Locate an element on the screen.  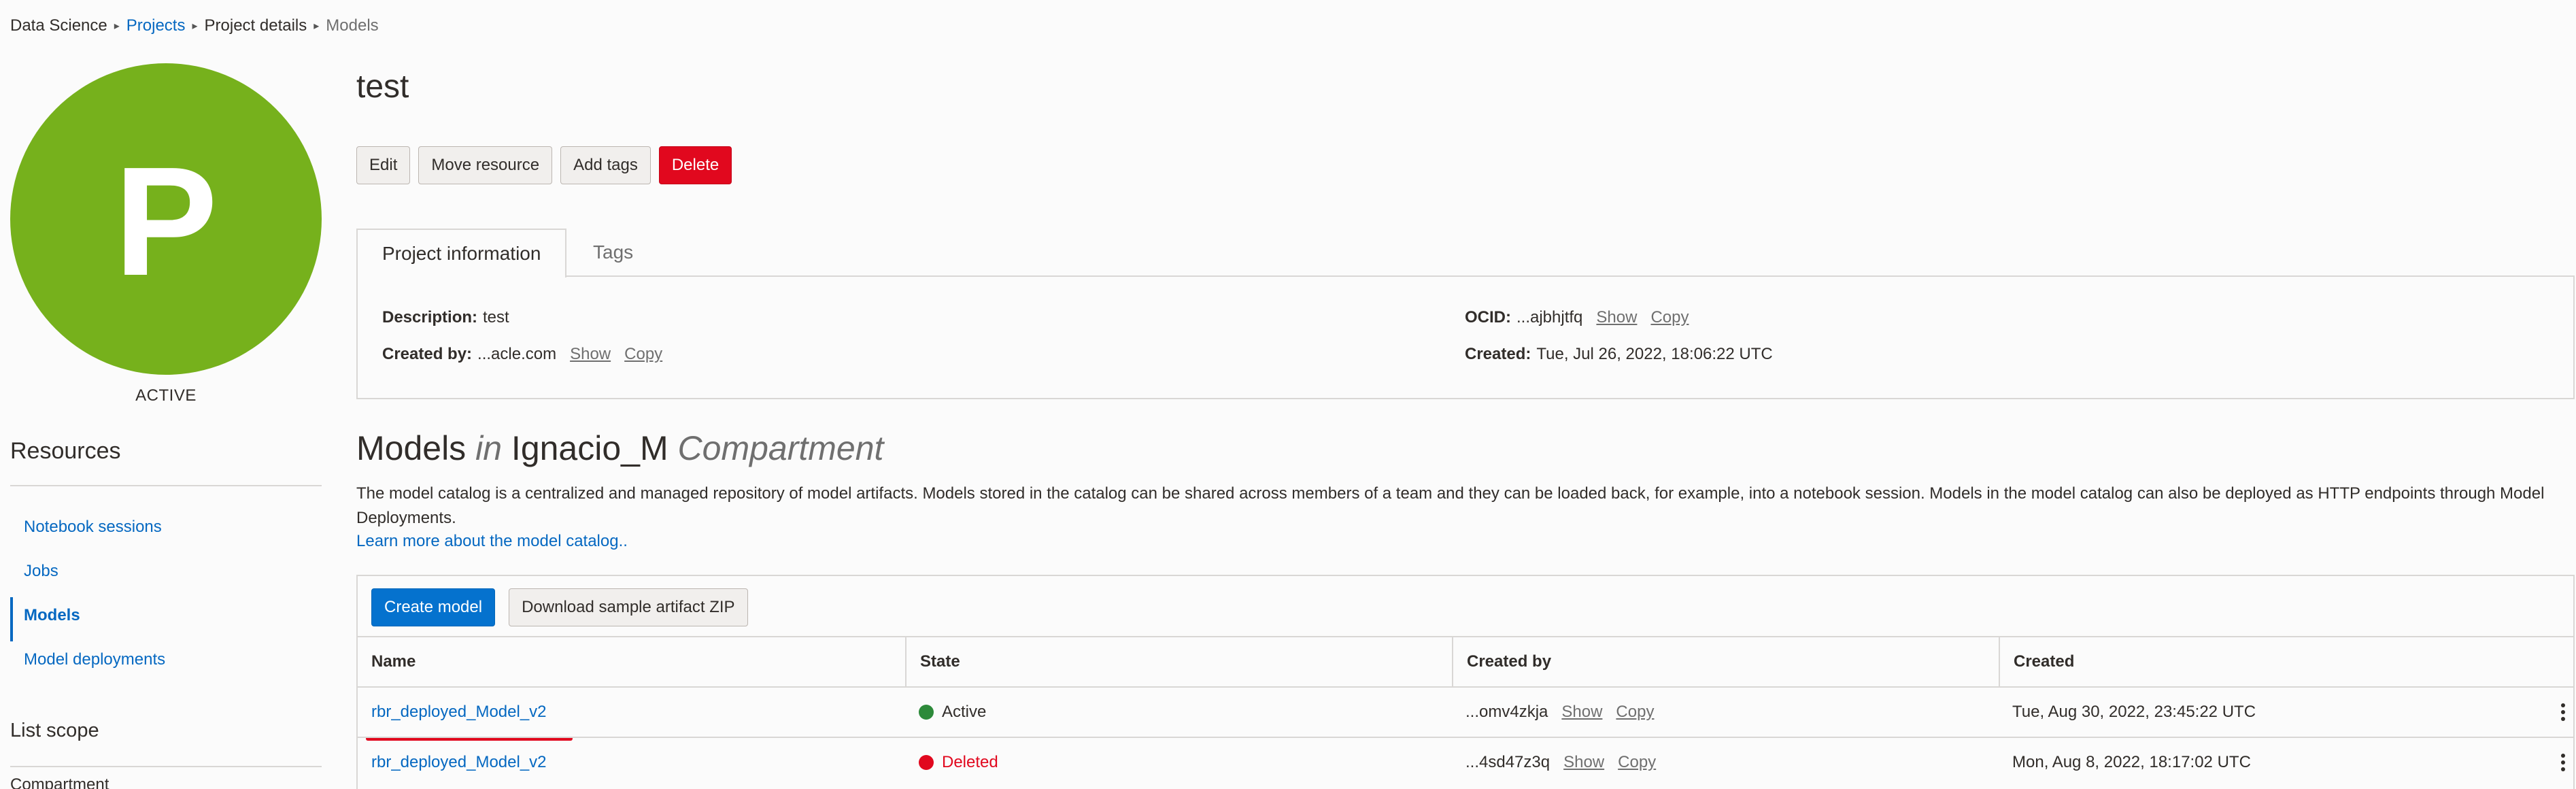
add-tags-button: Add tags is located at coordinates (605, 165).